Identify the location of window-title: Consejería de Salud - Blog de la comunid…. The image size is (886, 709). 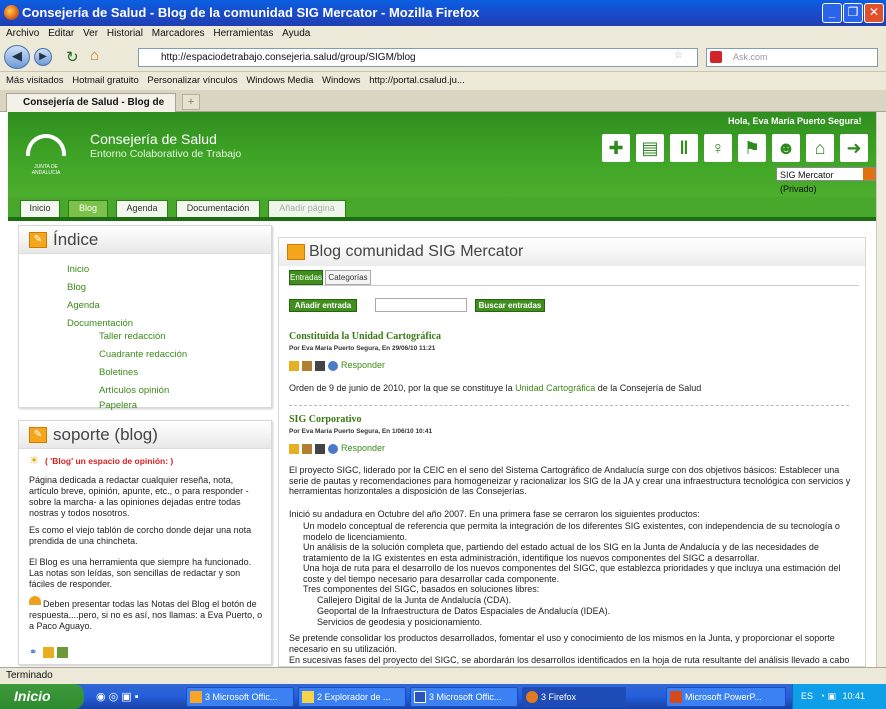
(251, 12).